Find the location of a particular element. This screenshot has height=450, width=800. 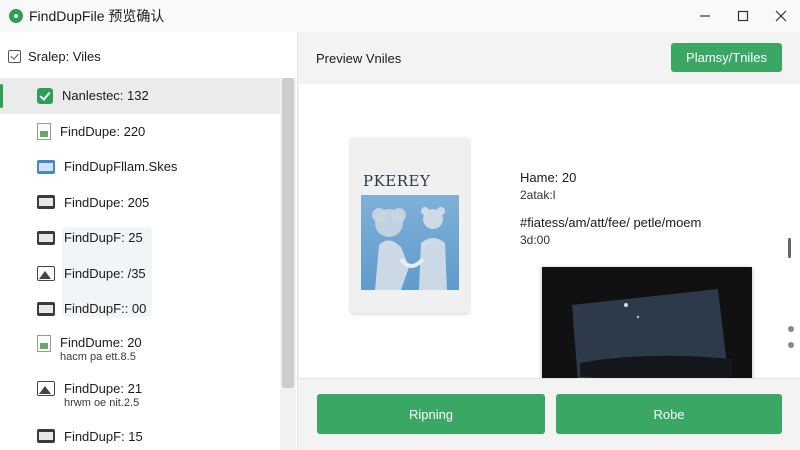

file-label: Nanlestec: 132 is located at coordinates (105, 96).